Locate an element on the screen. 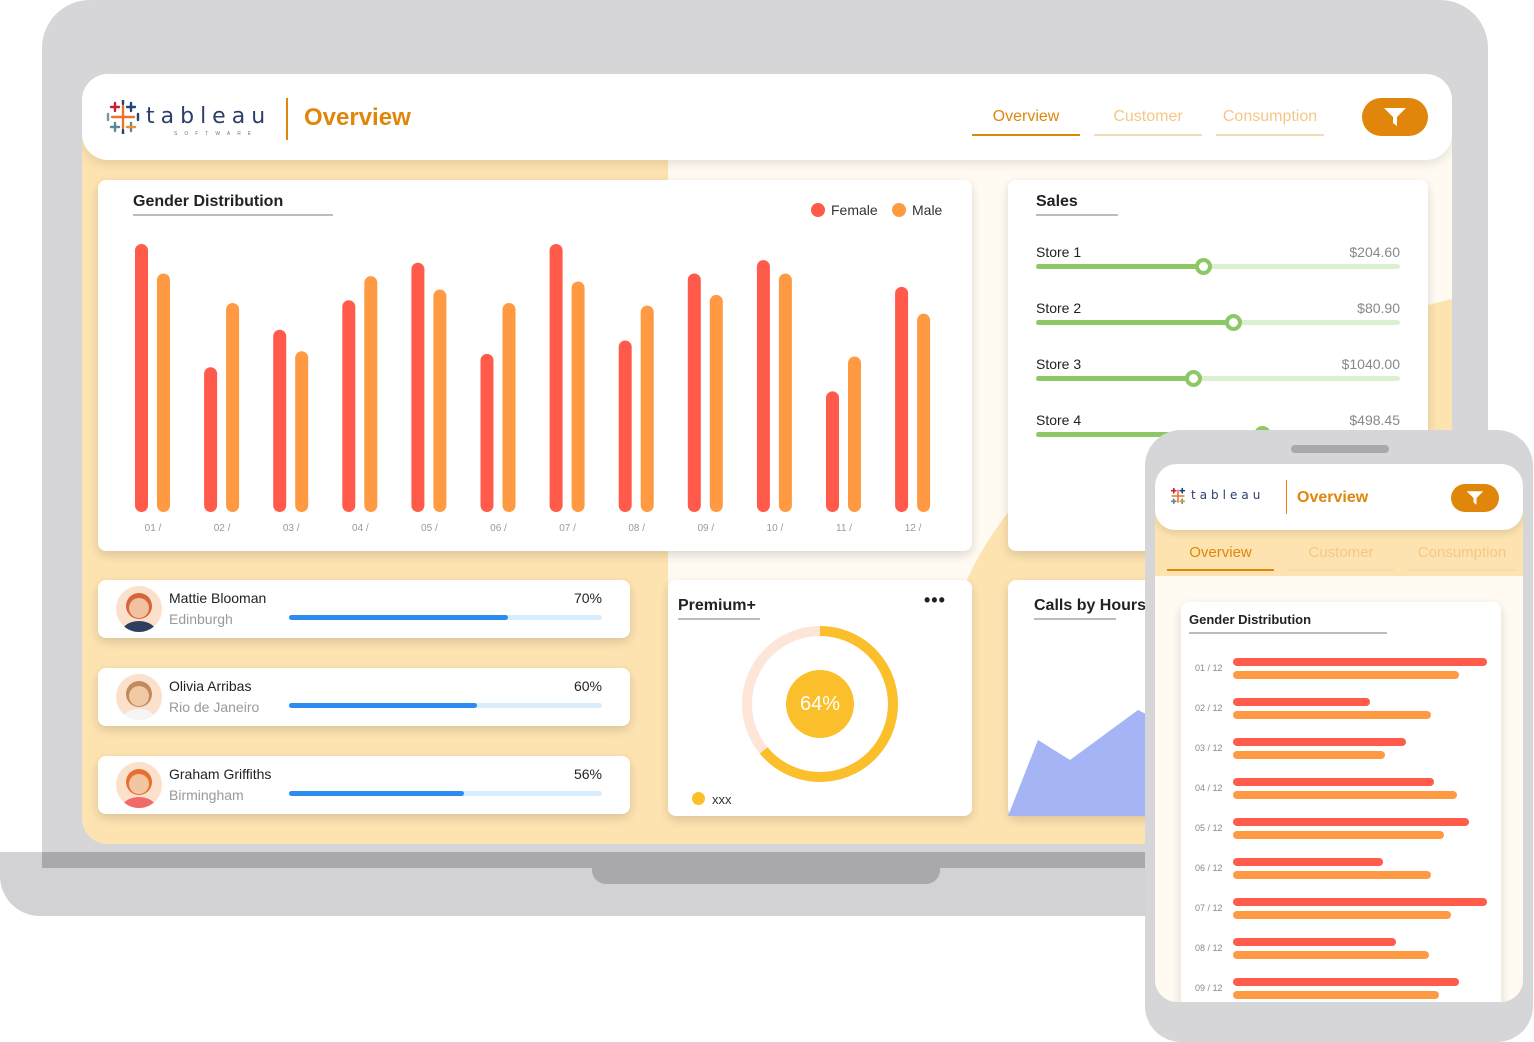 The height and width of the screenshot is (1042, 1534). customer-city: Edinburgh is located at coordinates (201, 619).